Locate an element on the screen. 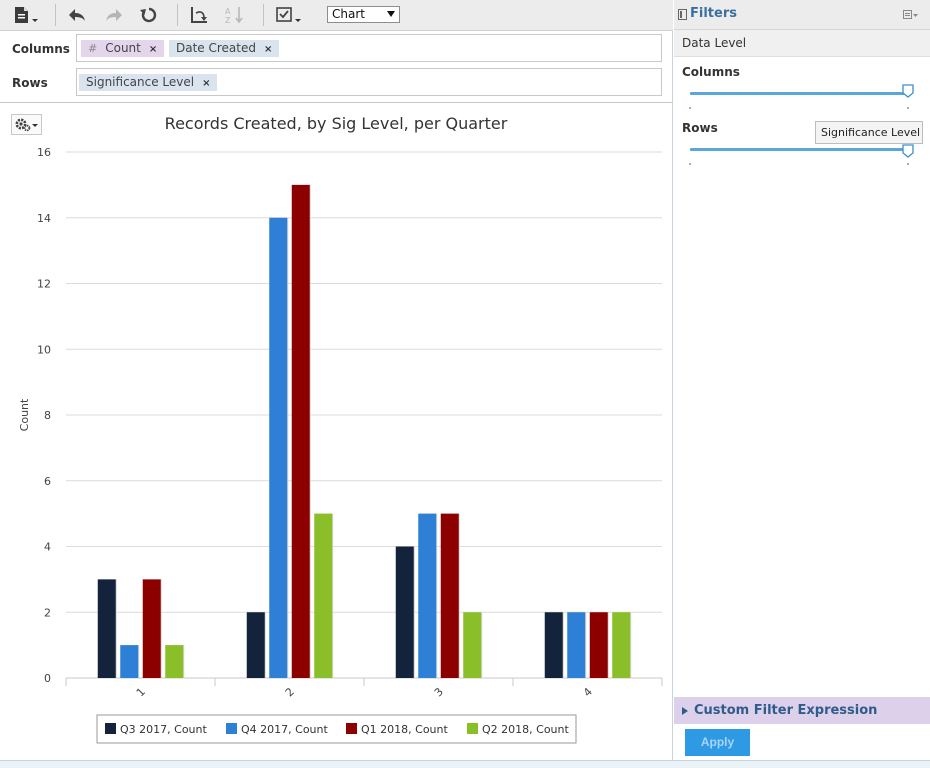 The image size is (930, 768). swap-axes-icon is located at coordinates (199, 15).